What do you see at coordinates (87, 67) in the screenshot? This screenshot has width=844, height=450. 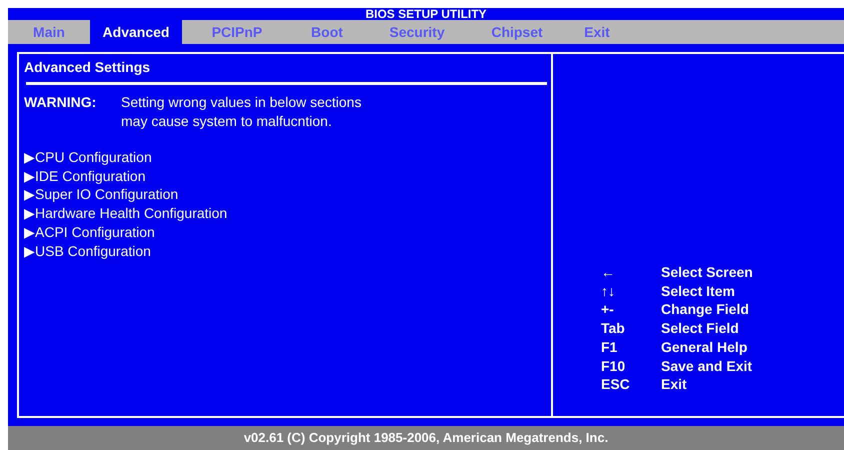 I see `panel-title: Advanced Settings` at bounding box center [87, 67].